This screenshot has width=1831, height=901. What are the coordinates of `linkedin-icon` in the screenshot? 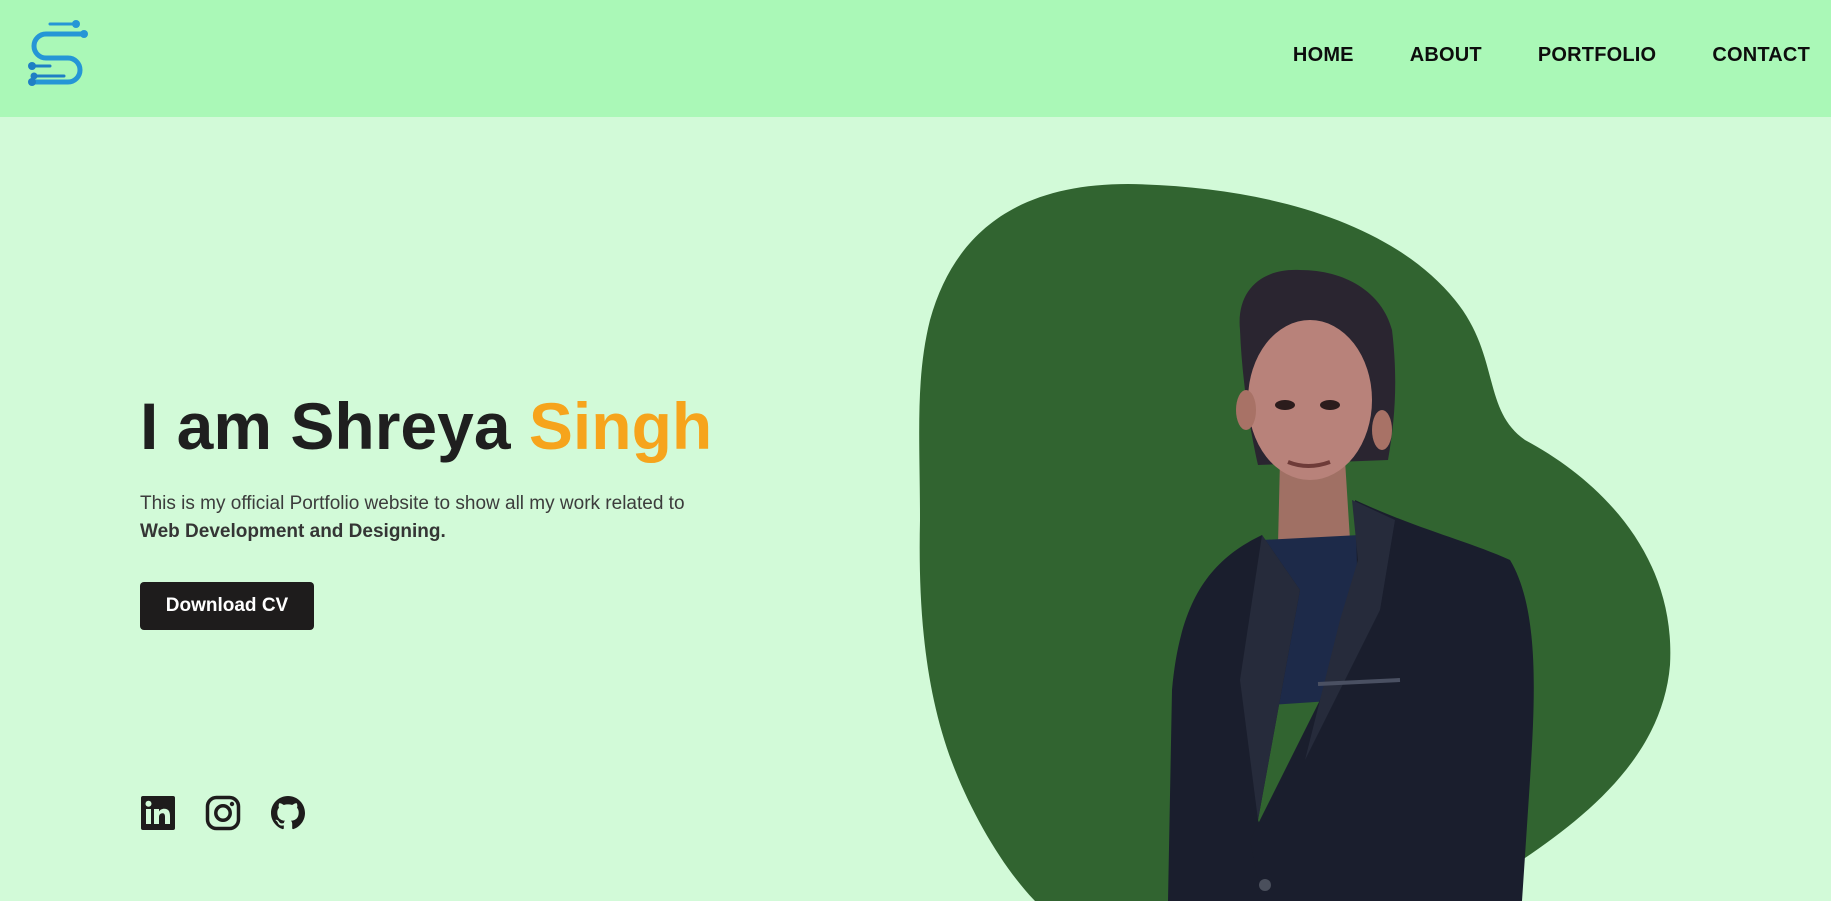 It's located at (158, 813).